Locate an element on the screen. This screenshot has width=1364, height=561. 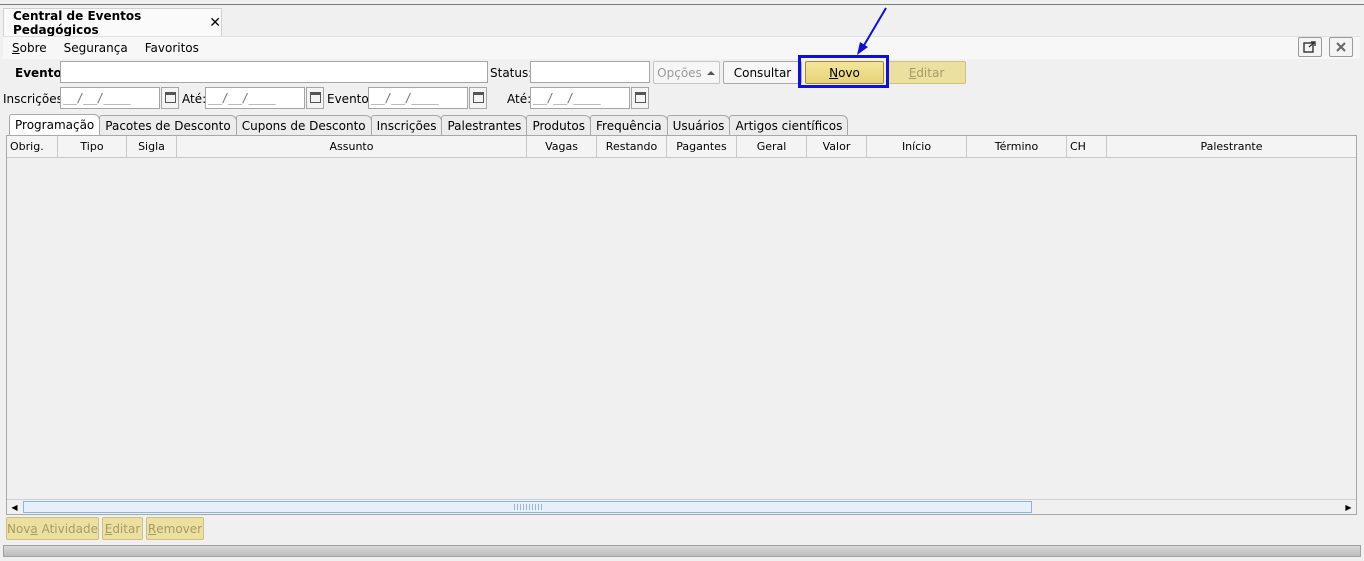
inscricoes-from-calendar-button is located at coordinates (170, 98).